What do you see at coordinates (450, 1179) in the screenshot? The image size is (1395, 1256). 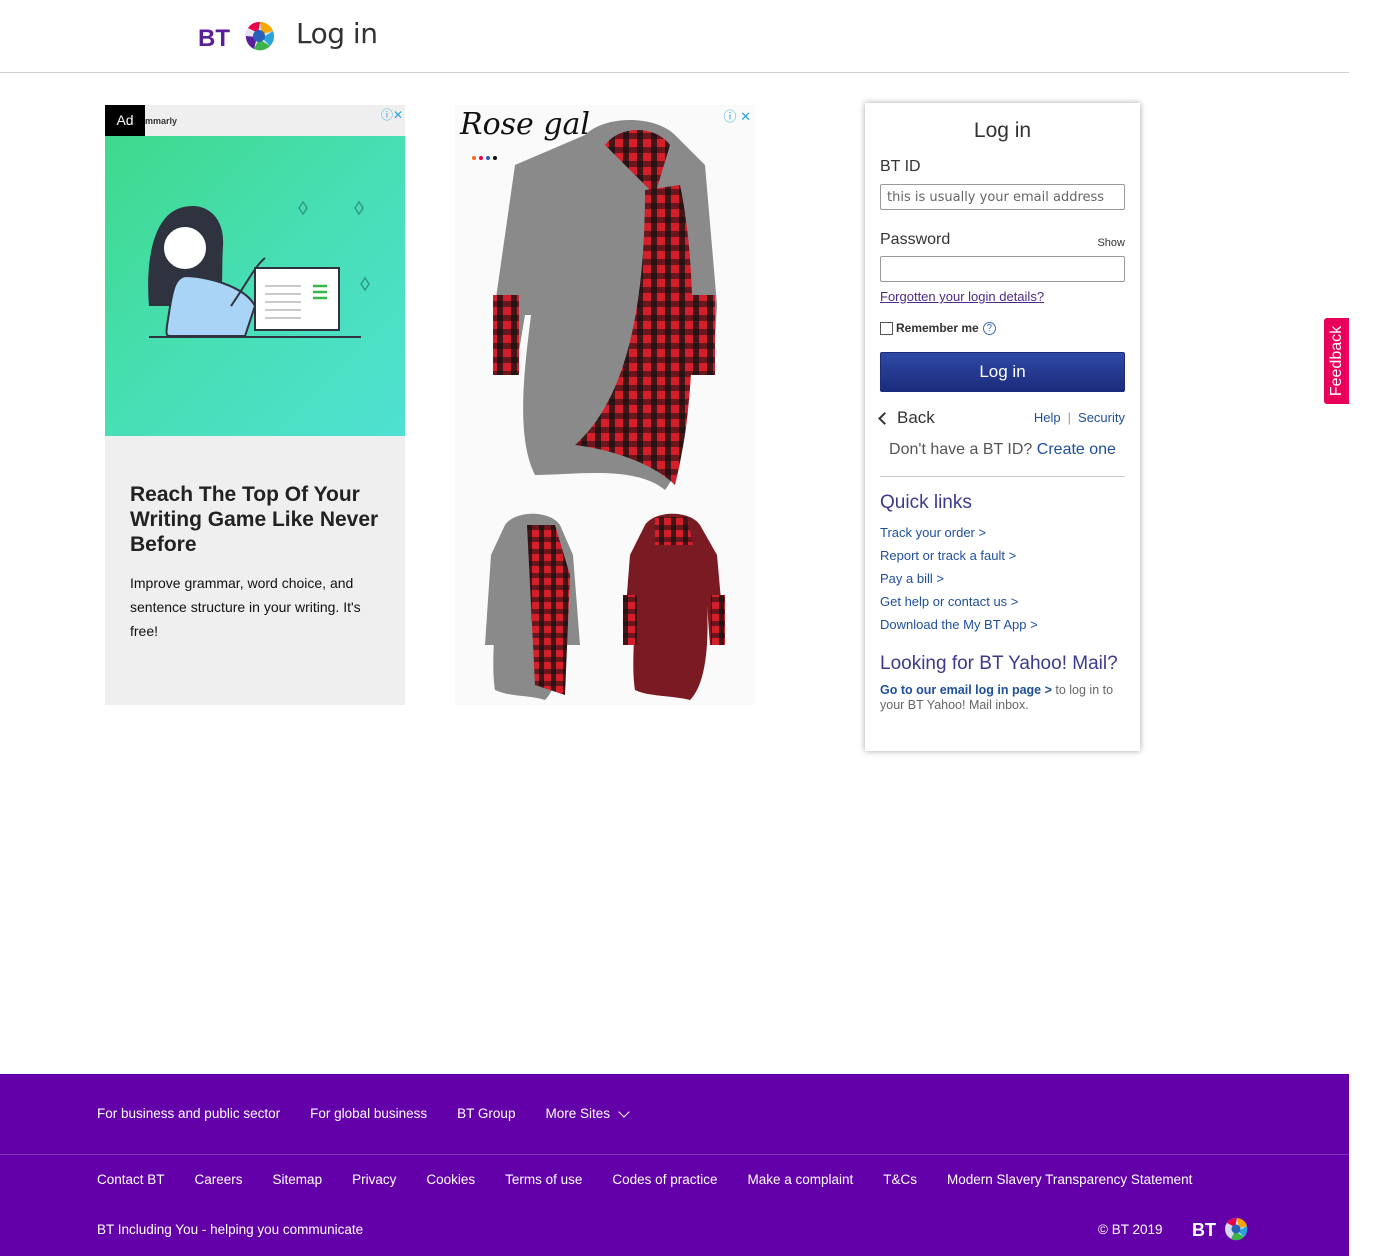 I see `footer-link-cookies: Cookies` at bounding box center [450, 1179].